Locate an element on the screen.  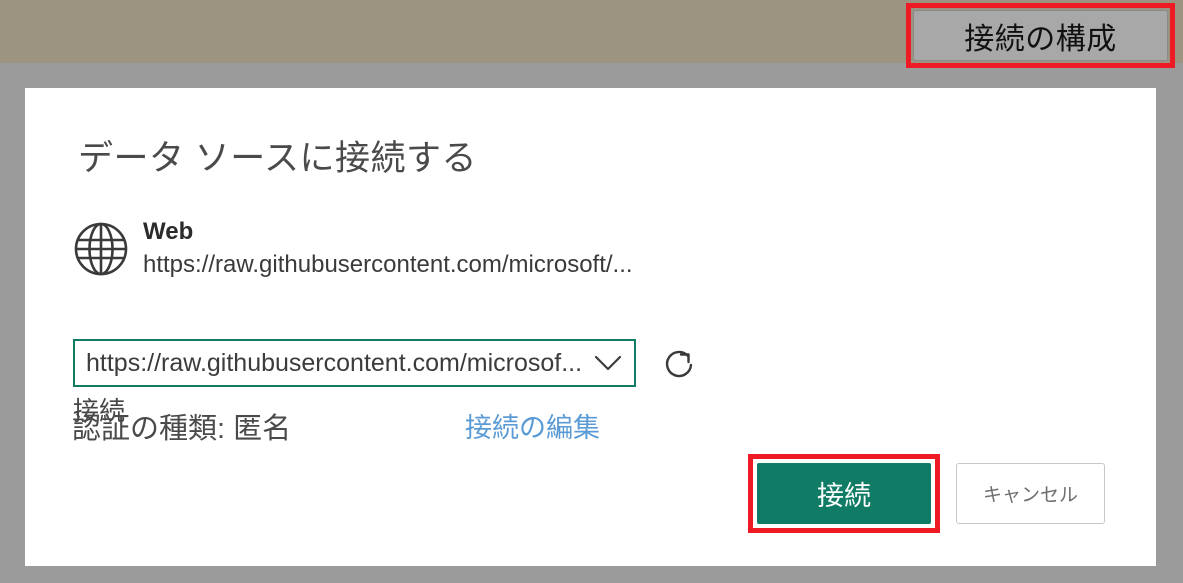
edit-connection-link: 接続の編集 is located at coordinates (532, 425).